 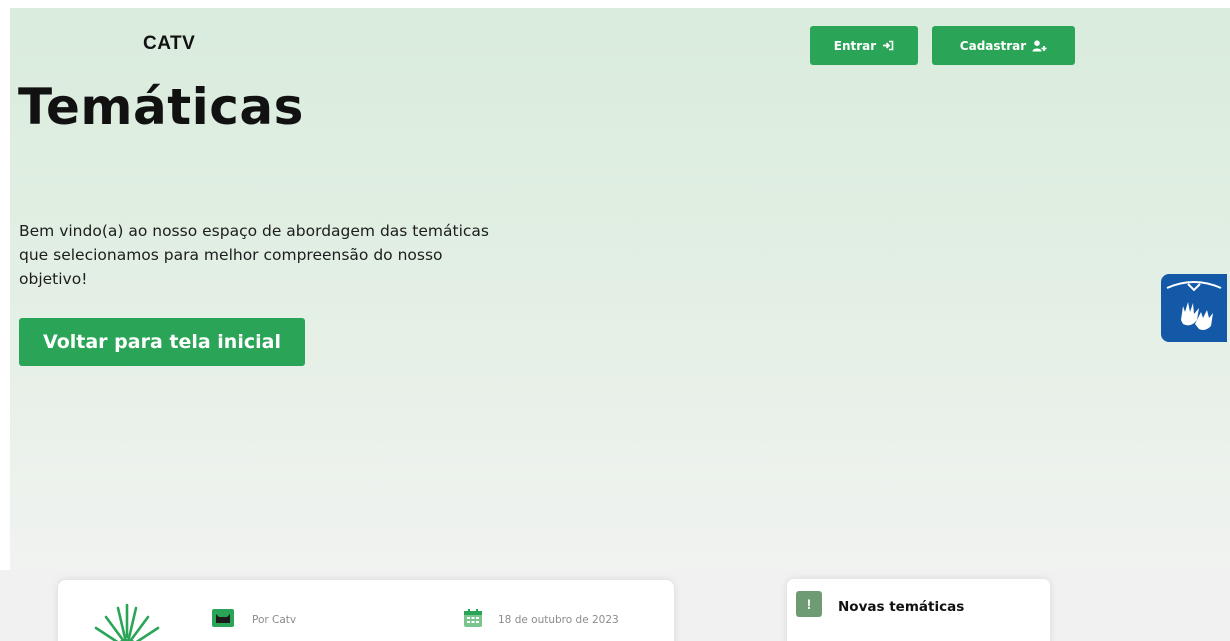 What do you see at coordinates (274, 620) in the screenshot?
I see `post-author: Por Catv` at bounding box center [274, 620].